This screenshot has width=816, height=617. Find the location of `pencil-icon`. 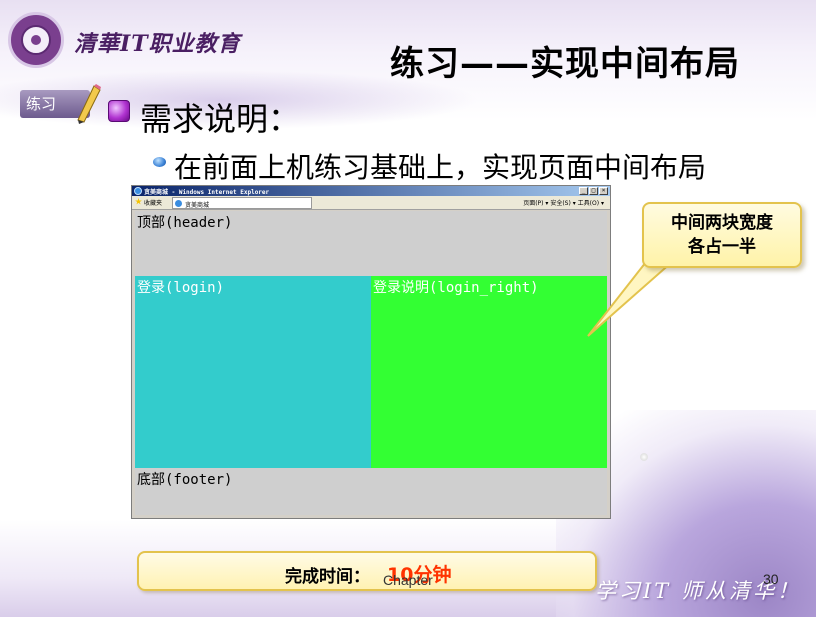

pencil-icon is located at coordinates (89, 104).